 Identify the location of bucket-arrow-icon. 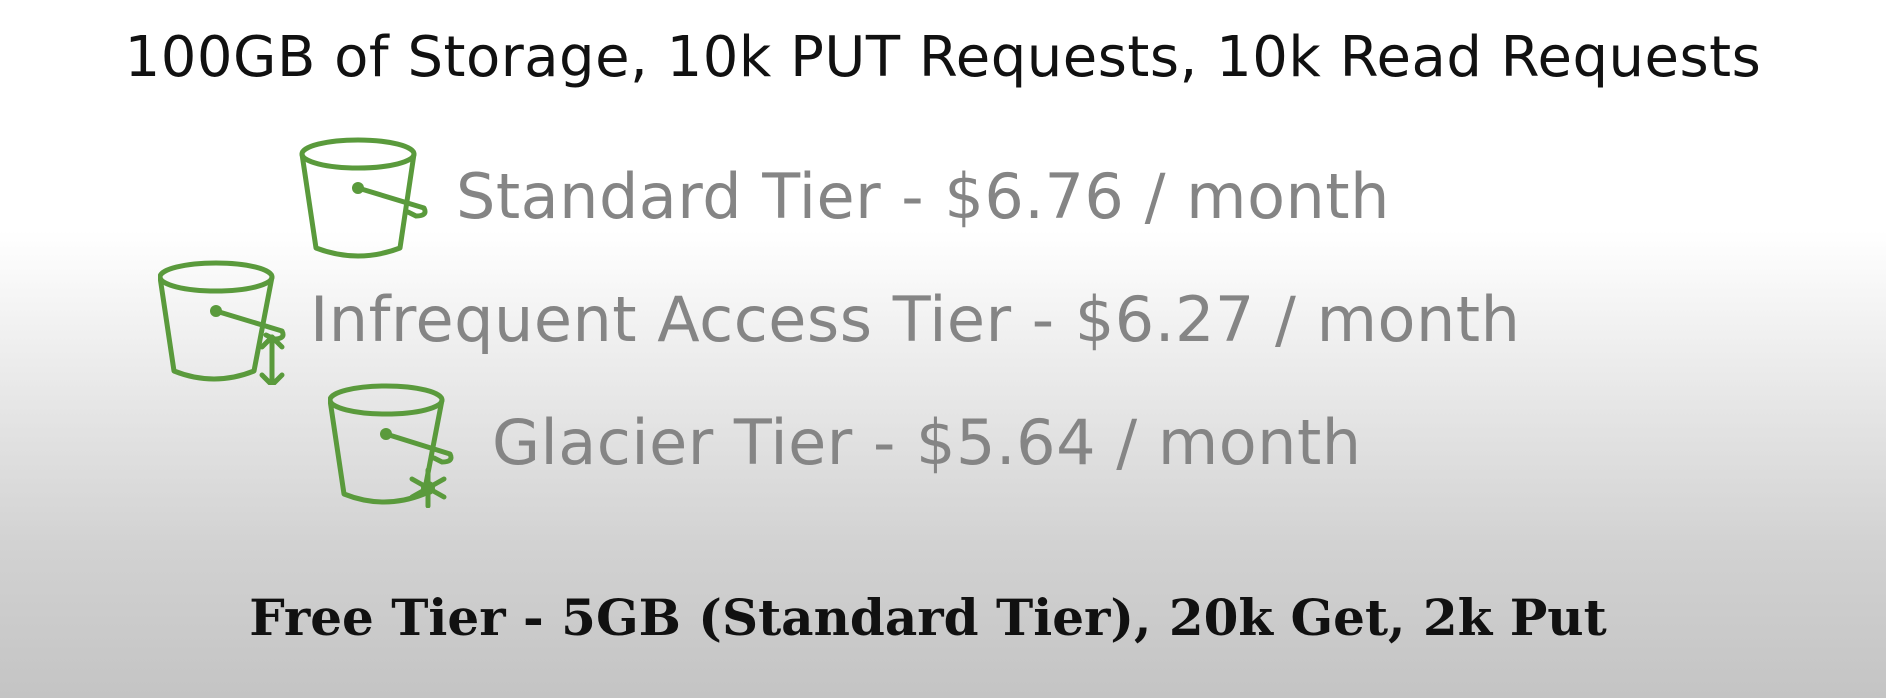
(222, 322).